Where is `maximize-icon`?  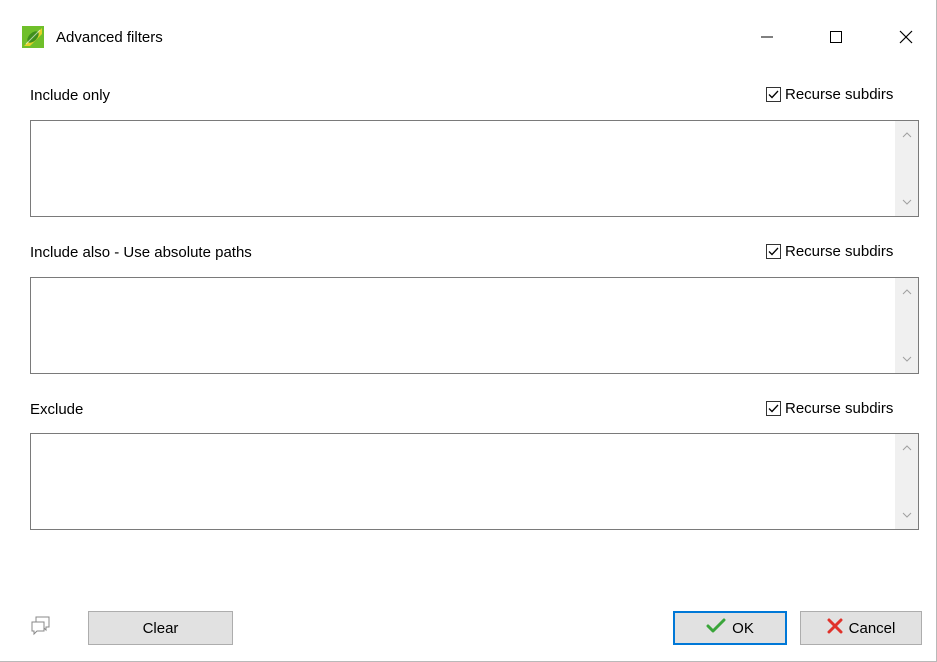
maximize-icon is located at coordinates (836, 37).